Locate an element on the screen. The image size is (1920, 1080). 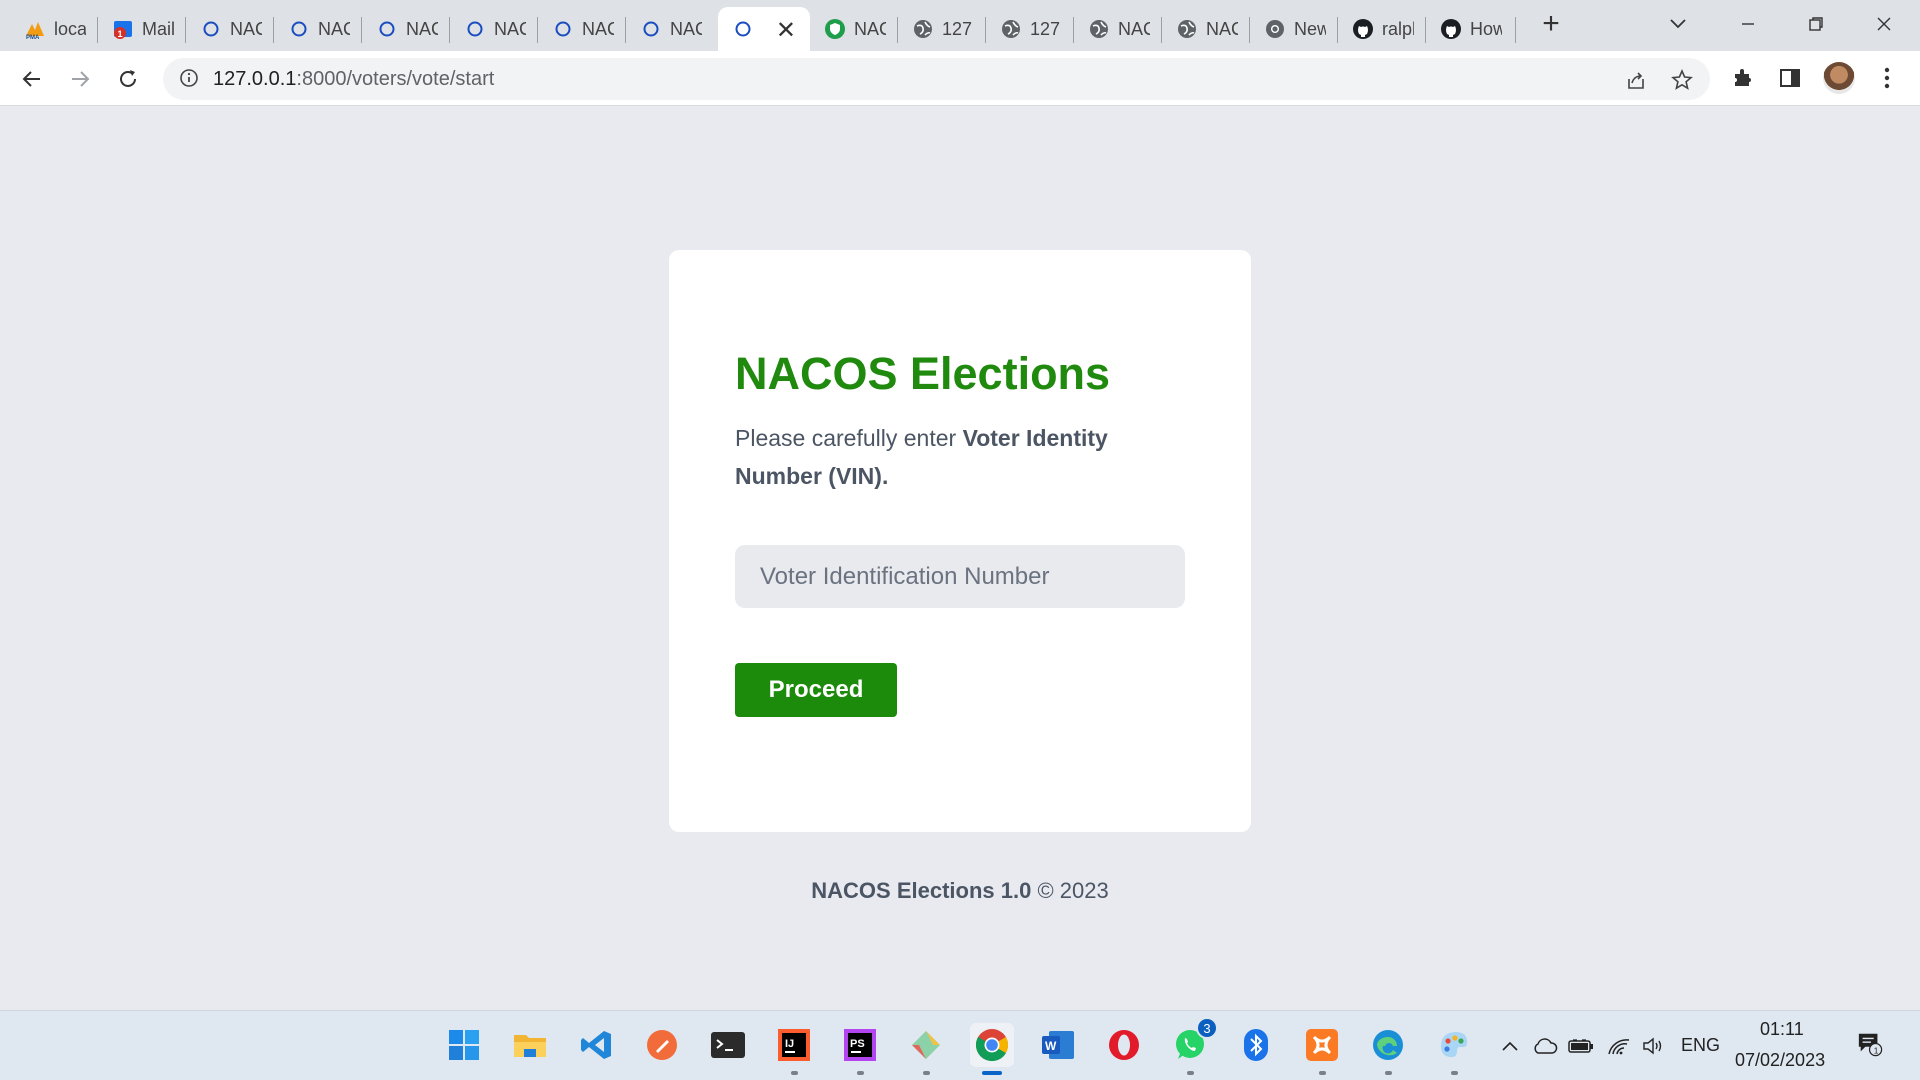
tab-nacos-8: NACOS is located at coordinates (1118, 29).